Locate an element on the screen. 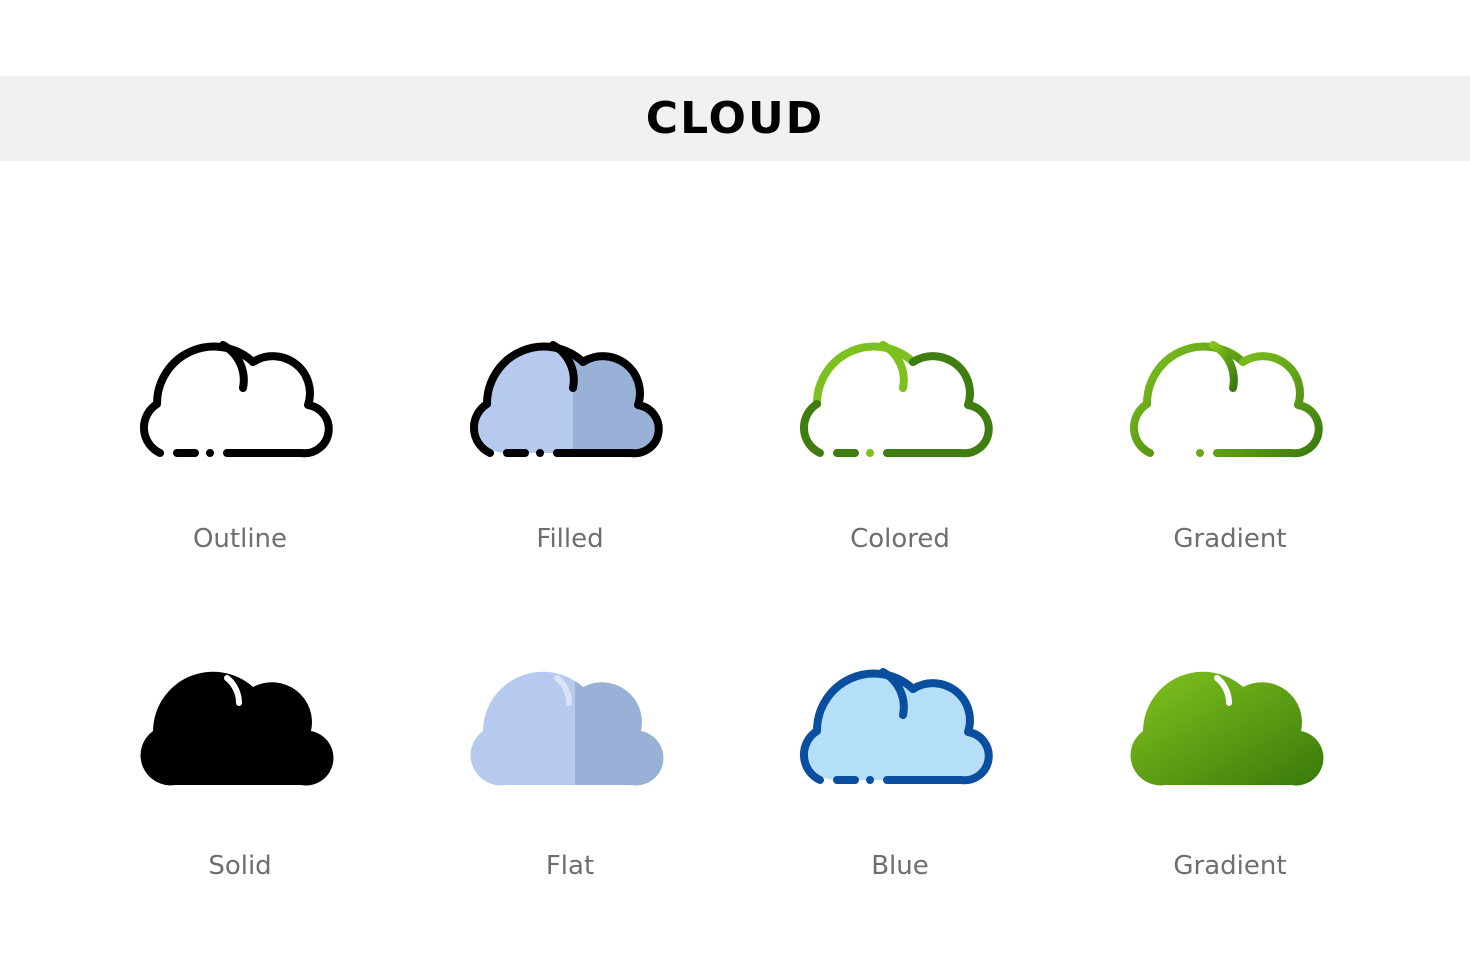 The width and height of the screenshot is (1470, 980). icon-card-flat: Flat is located at coordinates (570, 795).